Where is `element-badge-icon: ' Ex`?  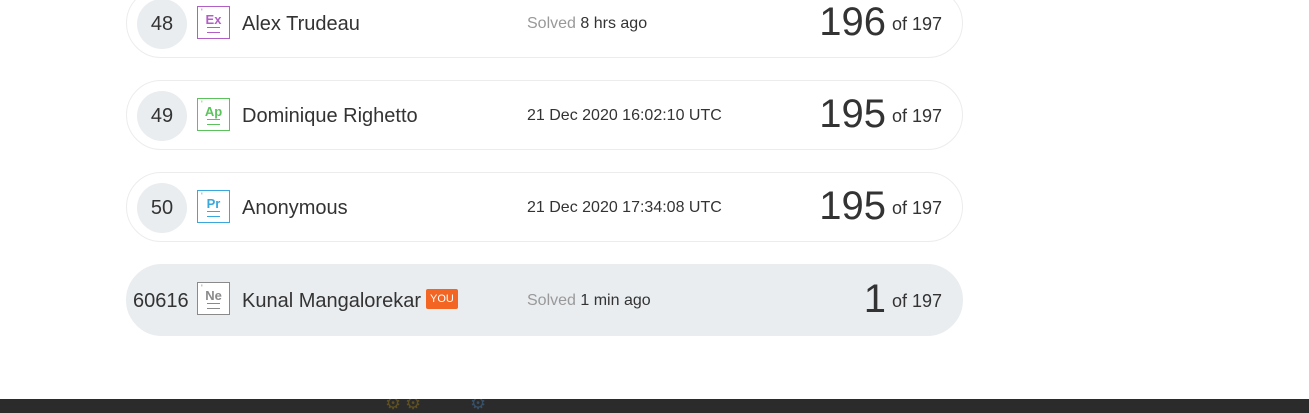
element-badge-icon: ' Ex is located at coordinates (213, 22).